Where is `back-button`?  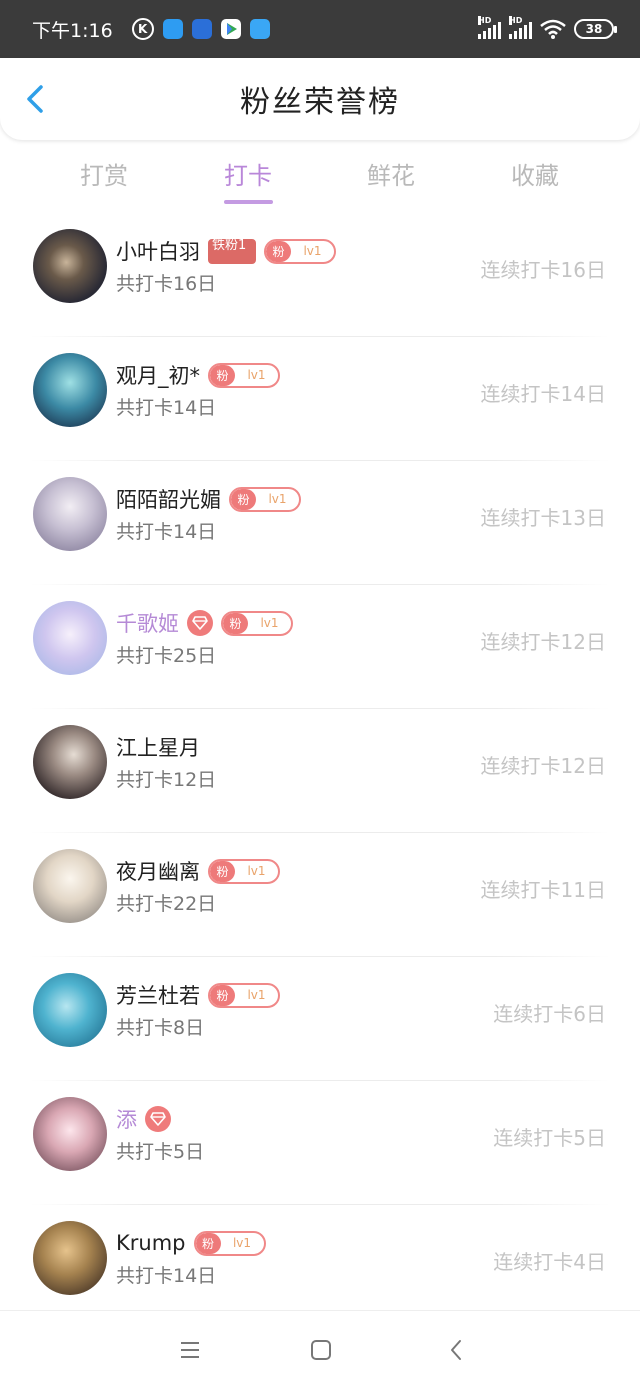
back-button is located at coordinates (35, 99).